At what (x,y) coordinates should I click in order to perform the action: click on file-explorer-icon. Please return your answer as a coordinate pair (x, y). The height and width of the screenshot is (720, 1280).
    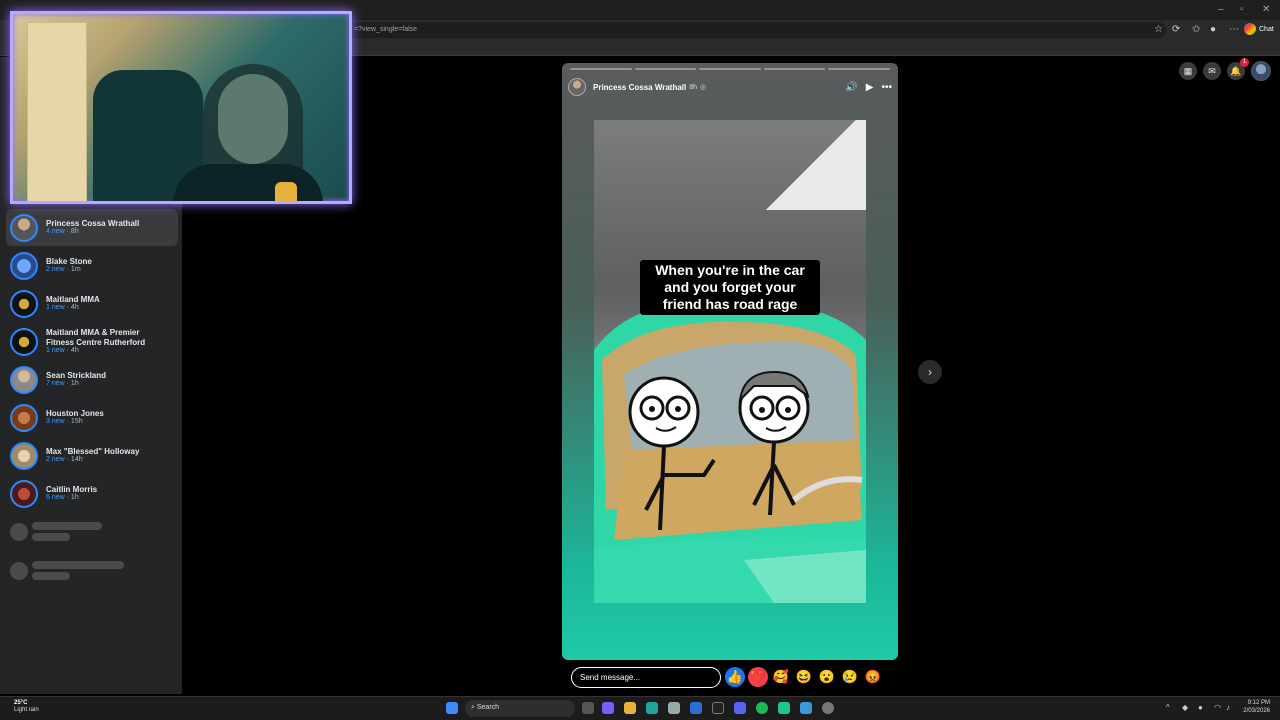
    Looking at the image, I should click on (630, 708).